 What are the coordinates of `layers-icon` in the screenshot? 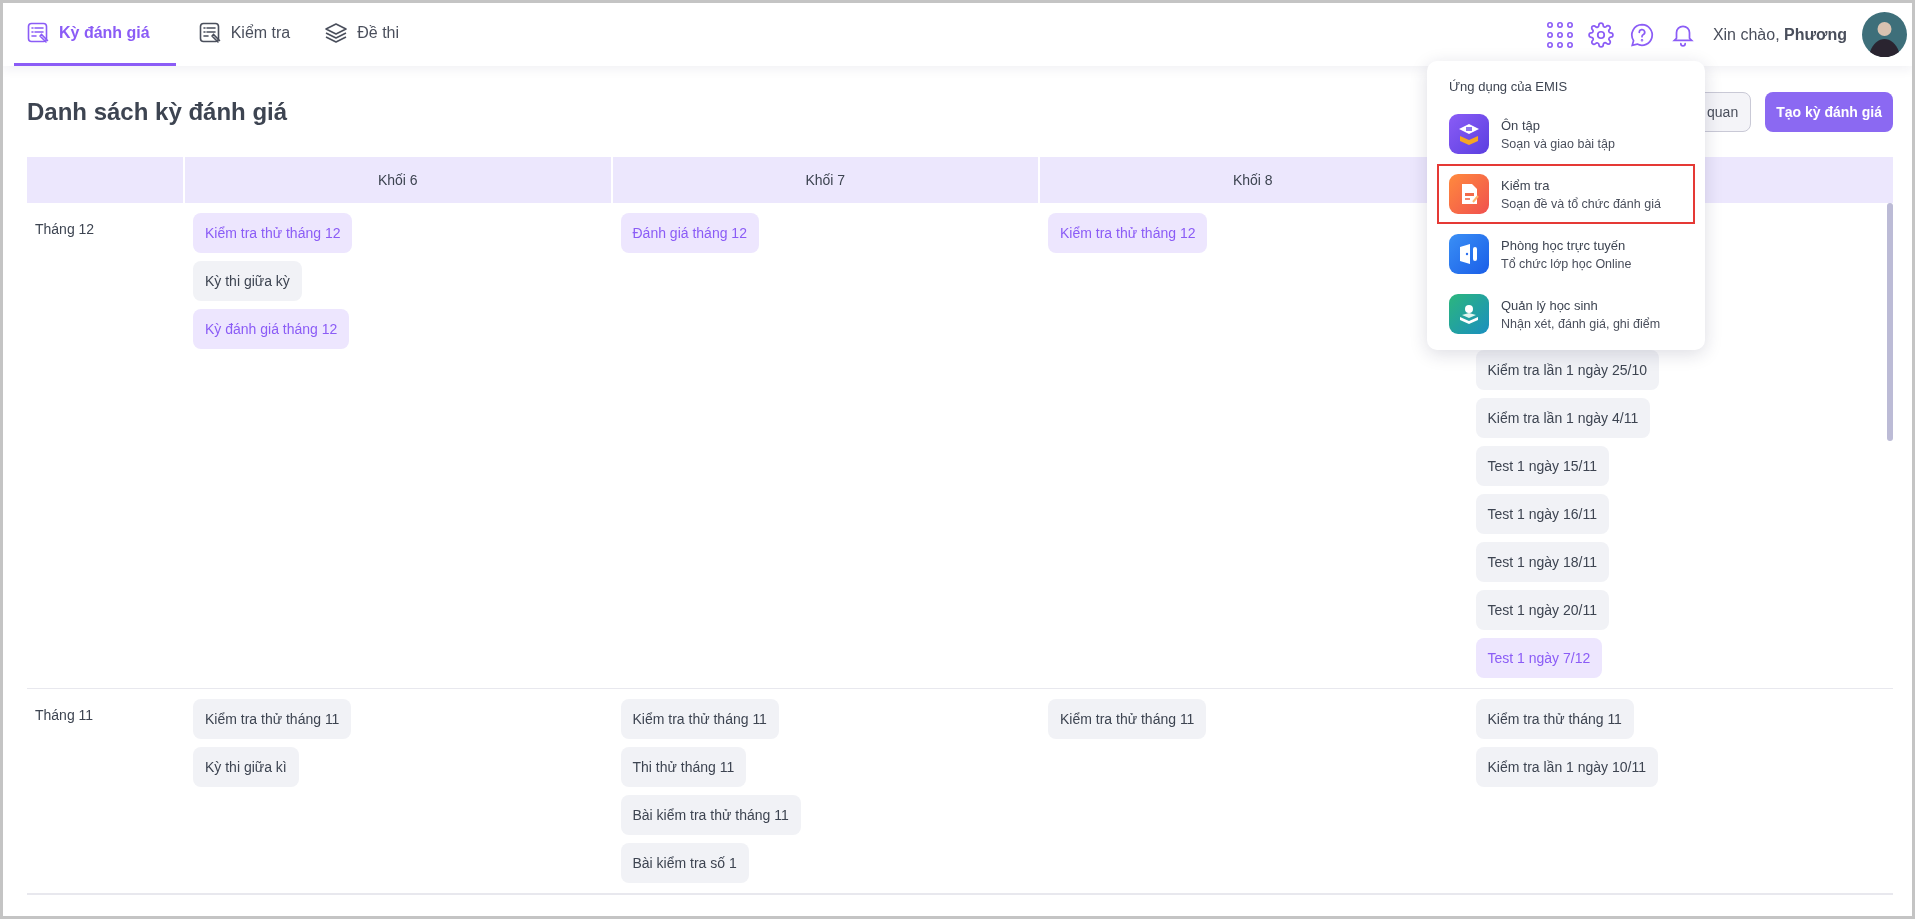 It's located at (336, 33).